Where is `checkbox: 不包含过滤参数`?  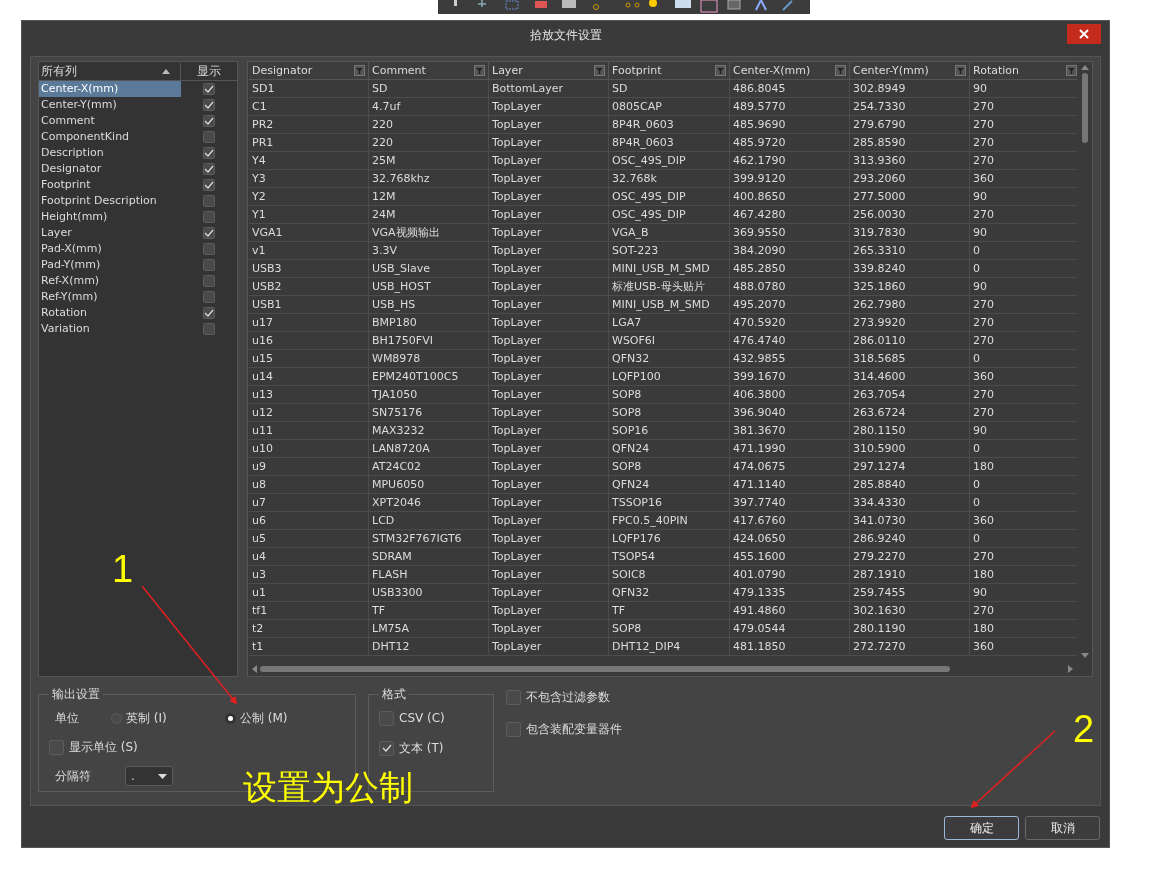 checkbox: 不包含过滤参数 is located at coordinates (564, 697).